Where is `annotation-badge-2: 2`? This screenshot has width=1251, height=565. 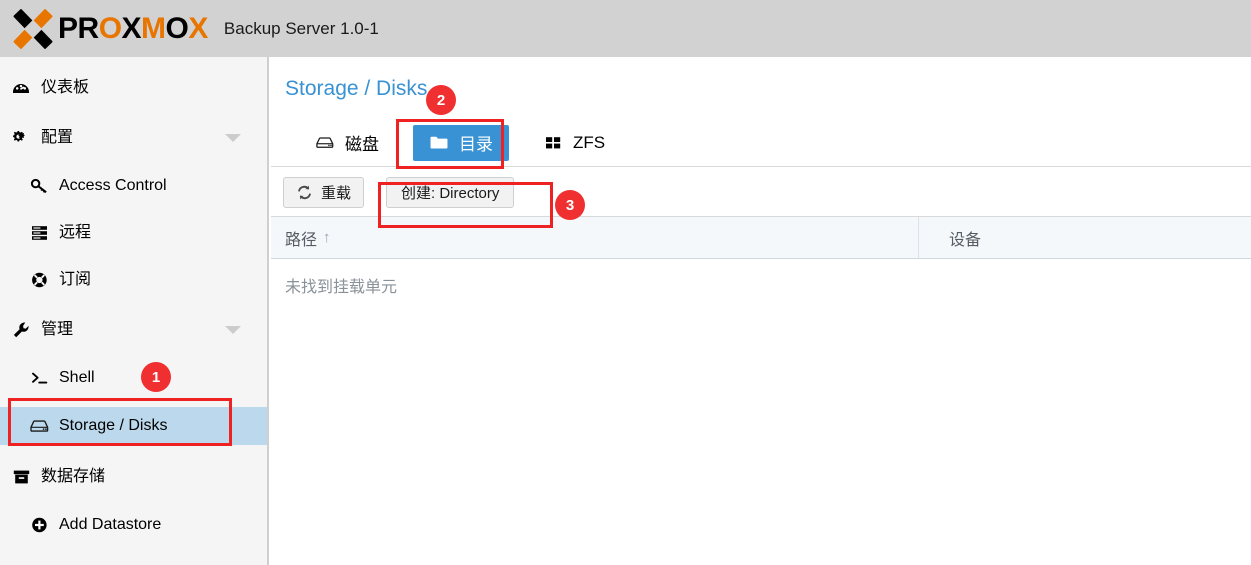 annotation-badge-2: 2 is located at coordinates (441, 100).